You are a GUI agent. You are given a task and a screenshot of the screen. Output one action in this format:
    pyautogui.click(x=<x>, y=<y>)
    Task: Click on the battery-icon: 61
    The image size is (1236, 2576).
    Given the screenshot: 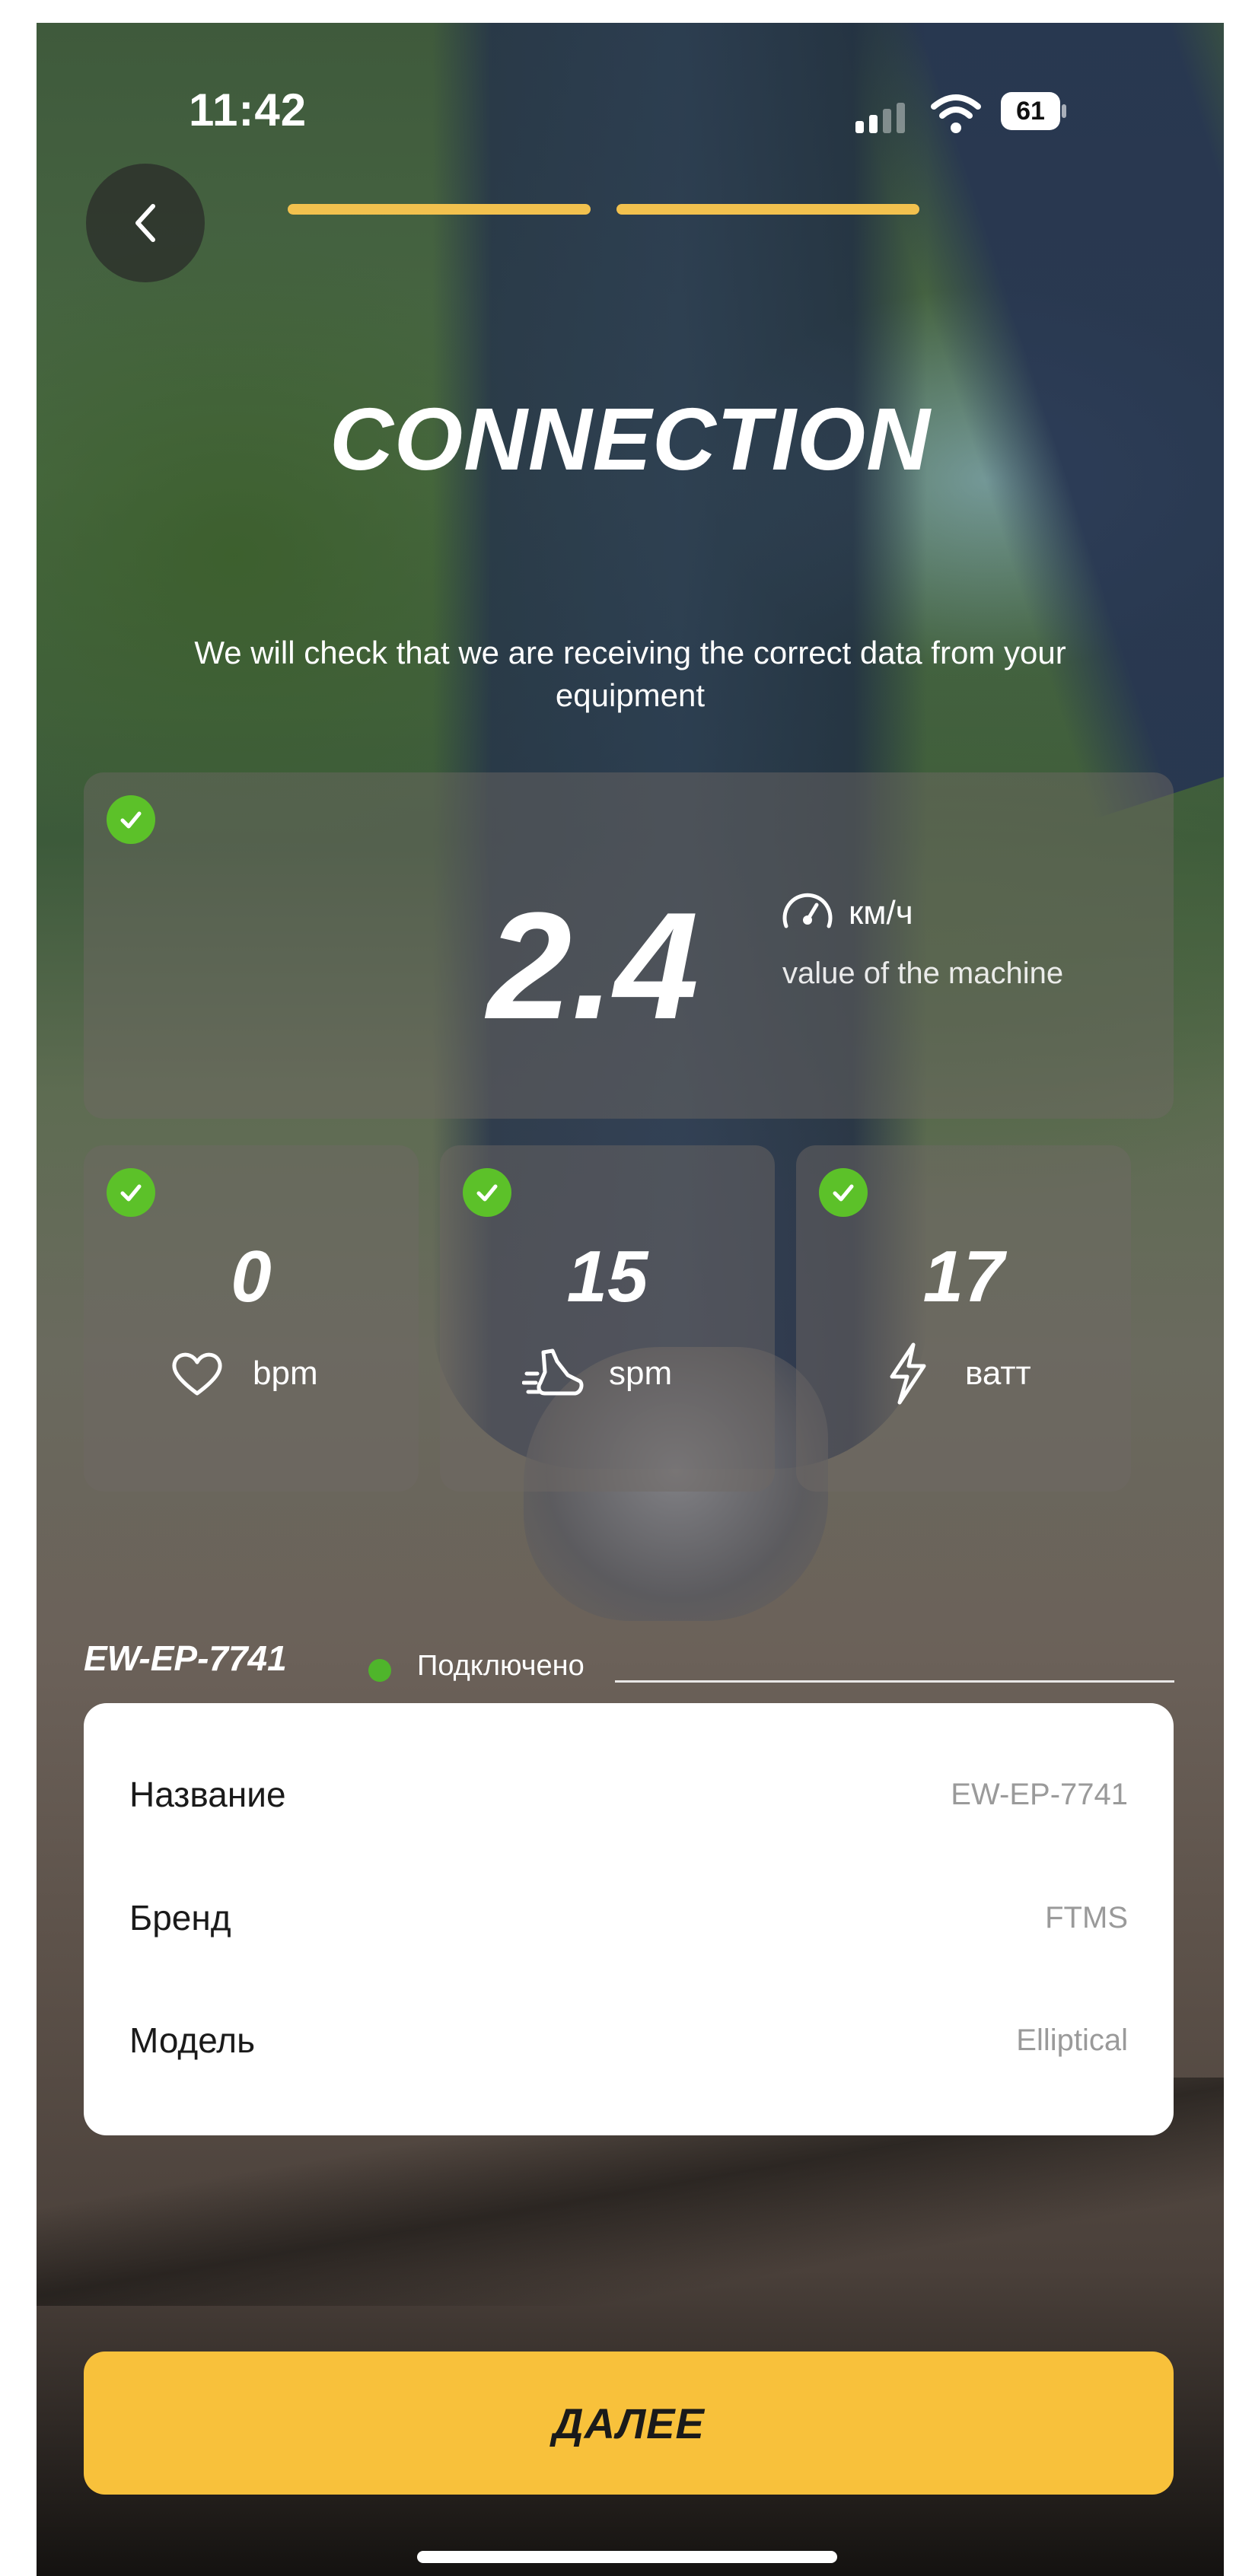 What is the action you would take?
    pyautogui.click(x=1033, y=111)
    